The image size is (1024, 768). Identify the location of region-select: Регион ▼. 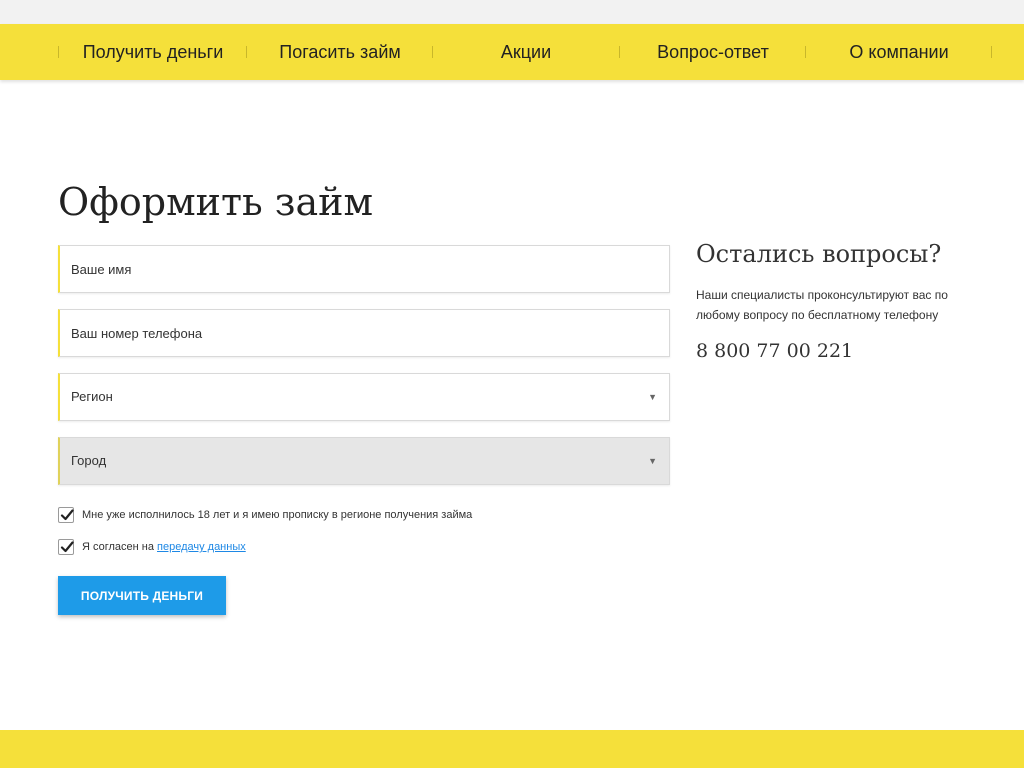
(364, 397).